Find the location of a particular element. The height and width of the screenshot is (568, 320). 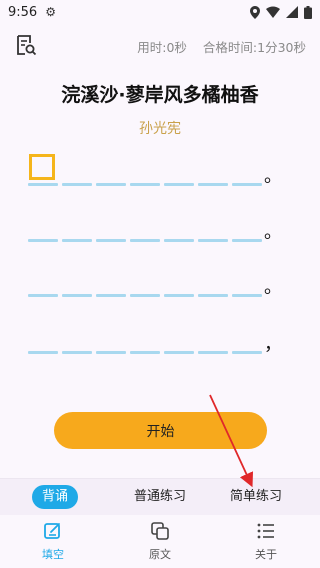

location-icon is located at coordinates (255, 12).